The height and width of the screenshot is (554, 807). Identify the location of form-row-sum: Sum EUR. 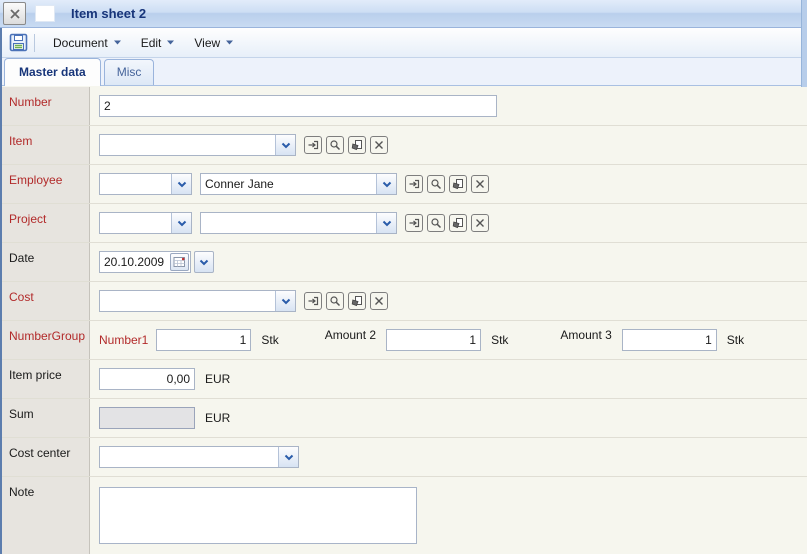
(403, 418).